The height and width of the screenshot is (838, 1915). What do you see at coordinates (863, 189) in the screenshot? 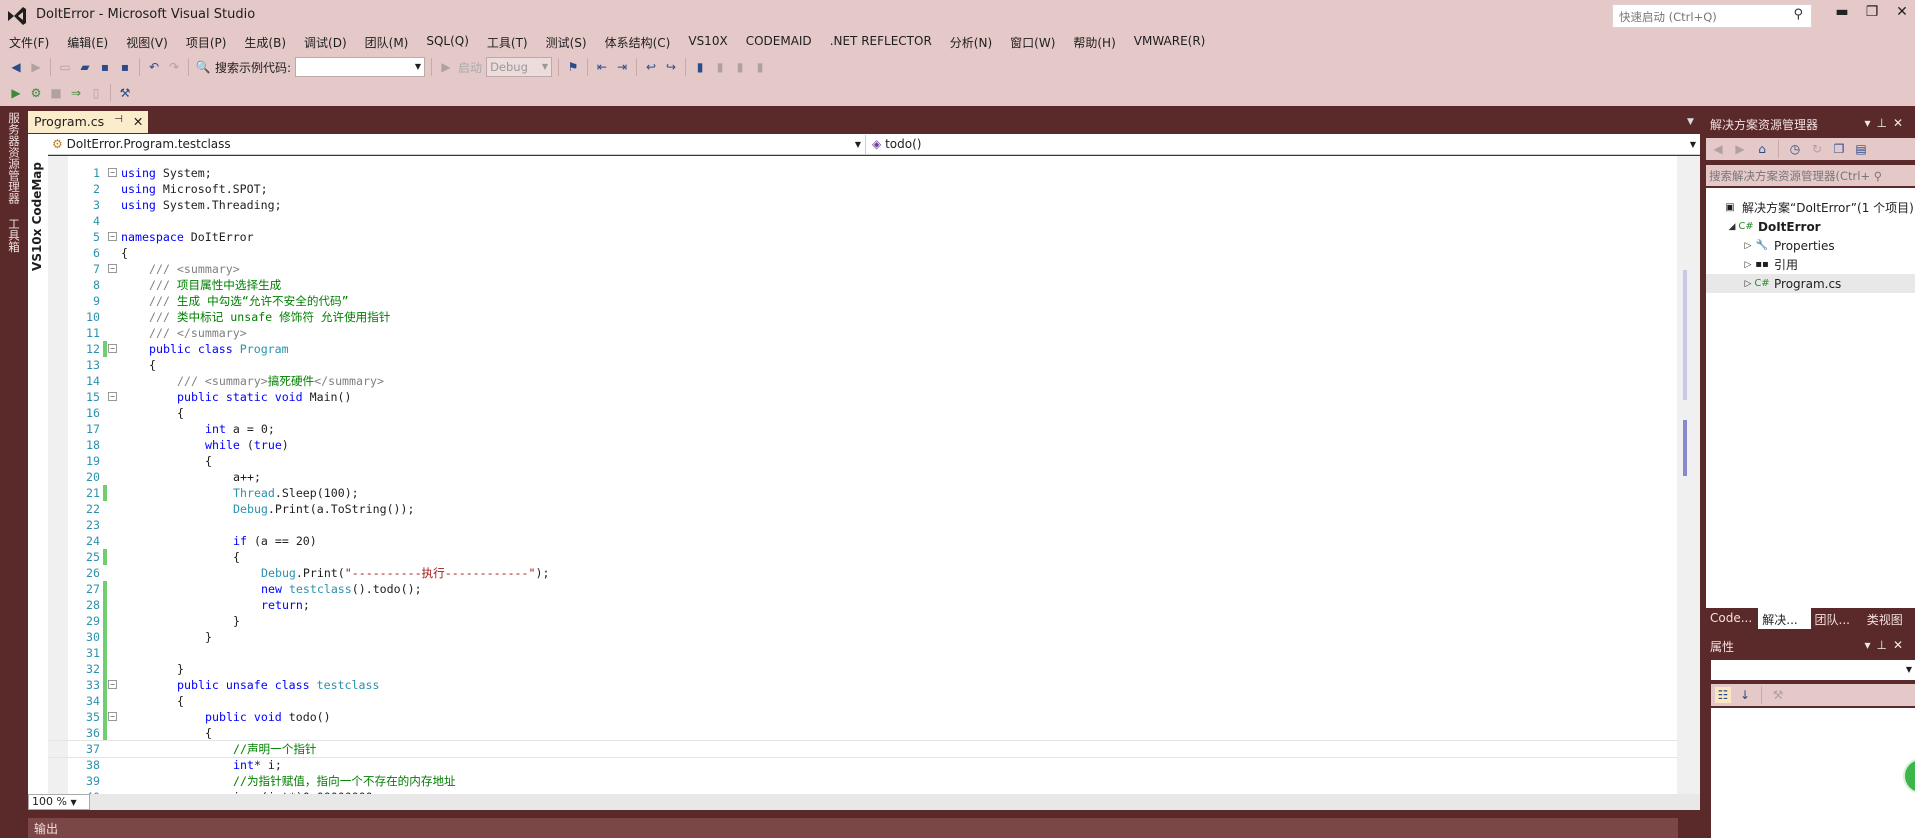
I see `code-line: 2 using Microsoft.SPOT;` at bounding box center [863, 189].